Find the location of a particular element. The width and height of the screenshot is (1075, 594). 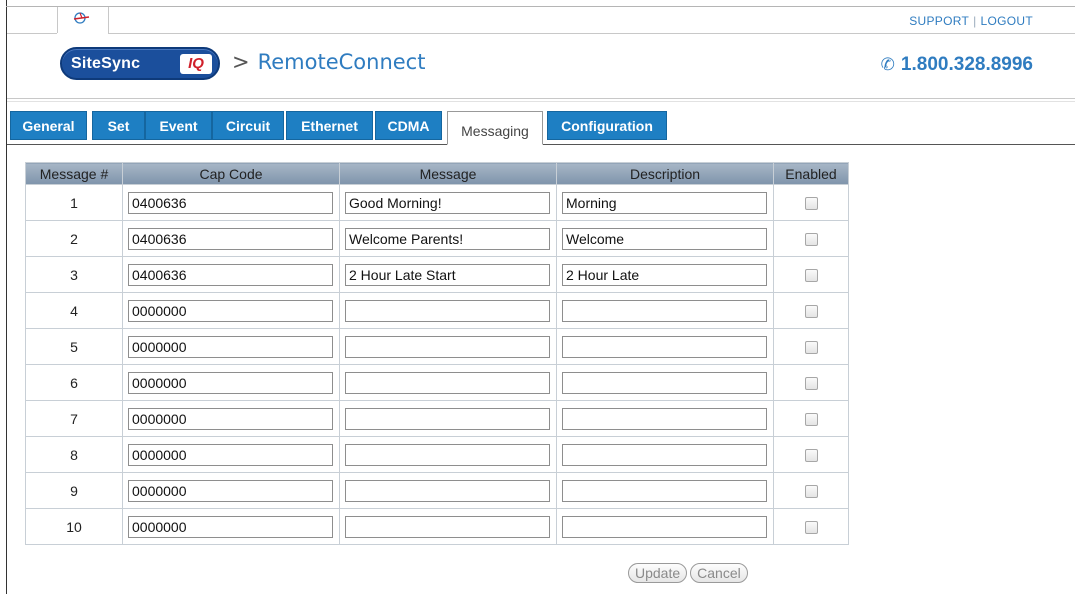

table-row: 4 is located at coordinates (437, 310).